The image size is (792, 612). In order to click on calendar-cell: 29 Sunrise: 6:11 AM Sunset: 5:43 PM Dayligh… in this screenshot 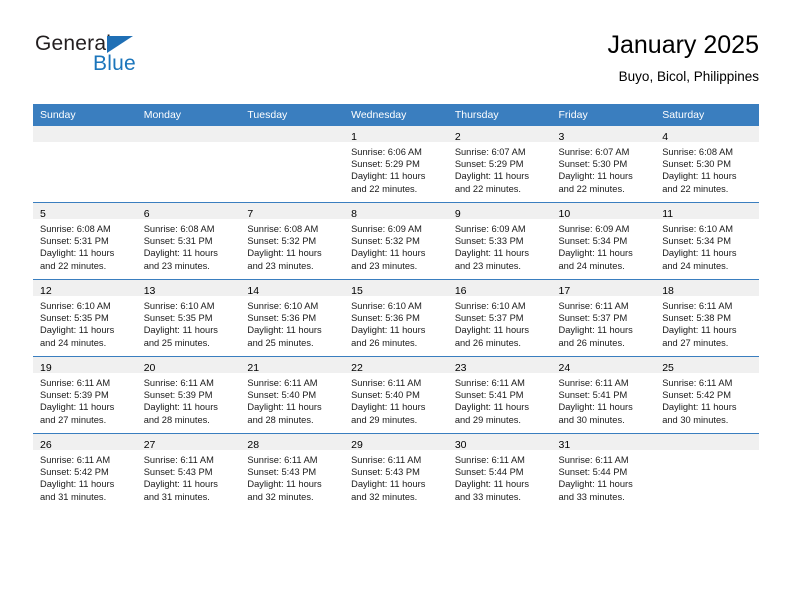, I will do `click(396, 471)`.